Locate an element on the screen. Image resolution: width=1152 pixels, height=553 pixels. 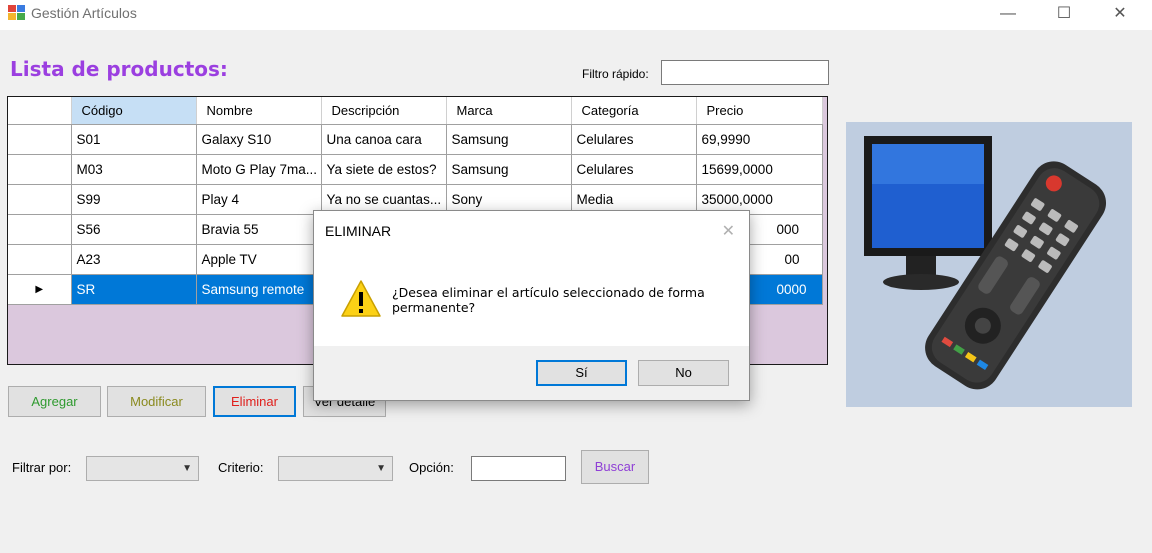
cell-nombre: Samsung remote is located at coordinates (259, 289).